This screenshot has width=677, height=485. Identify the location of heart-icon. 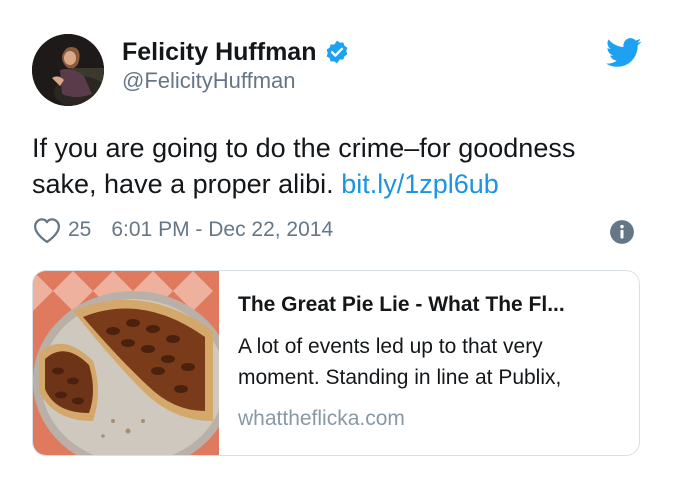
(47, 230).